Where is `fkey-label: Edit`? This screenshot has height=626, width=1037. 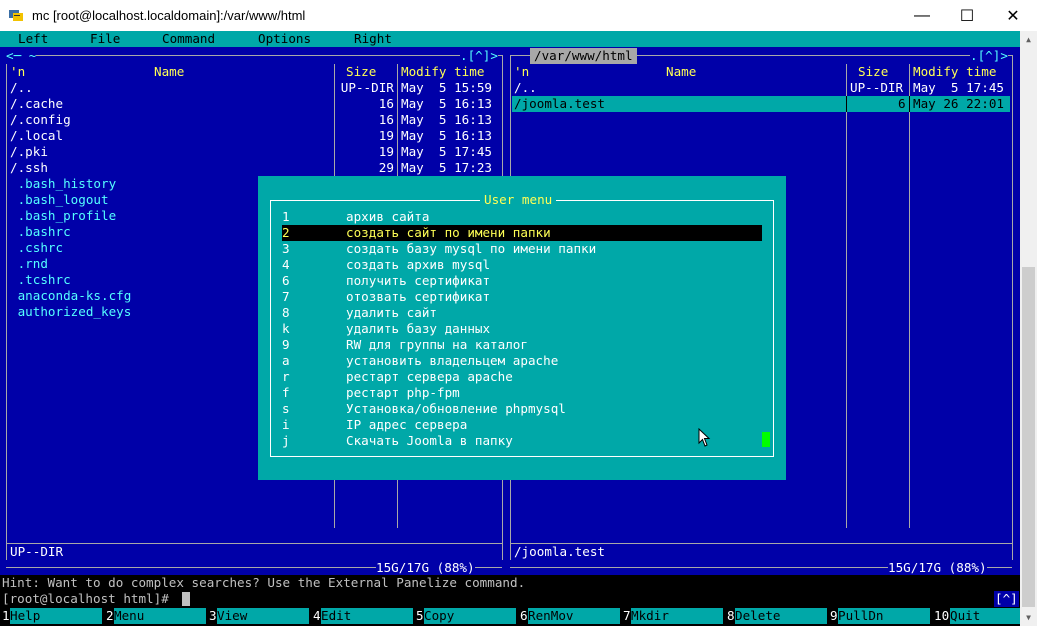 fkey-label: Edit is located at coordinates (367, 616).